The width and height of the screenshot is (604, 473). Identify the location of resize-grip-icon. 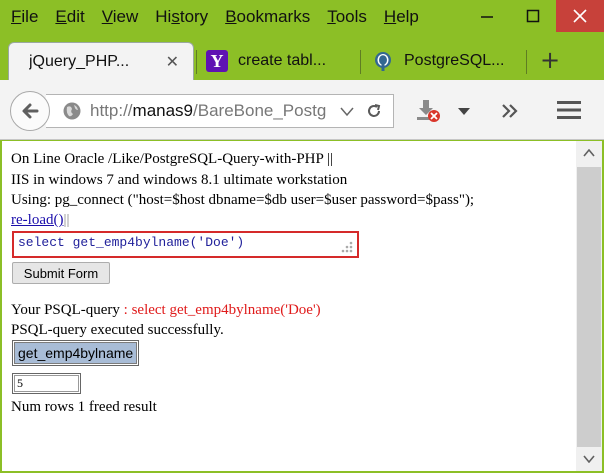
(346, 247).